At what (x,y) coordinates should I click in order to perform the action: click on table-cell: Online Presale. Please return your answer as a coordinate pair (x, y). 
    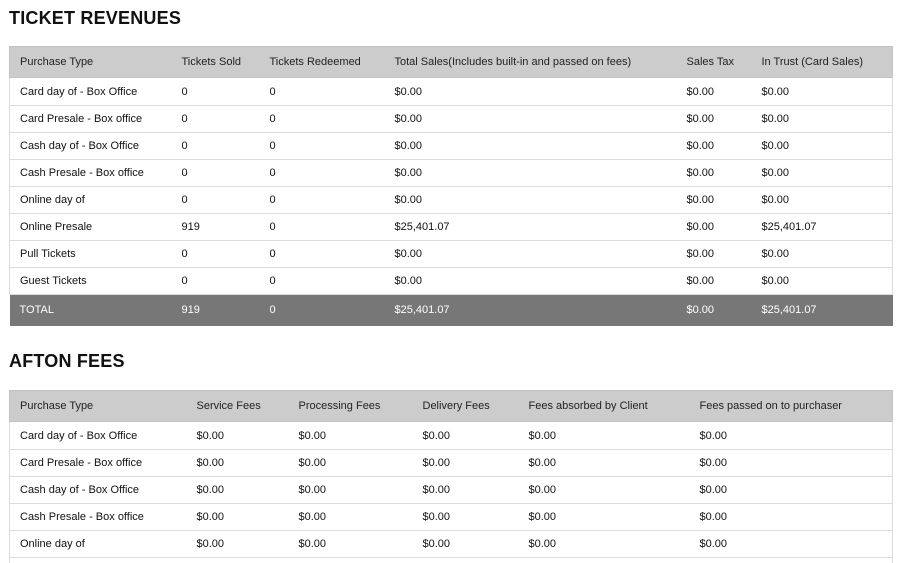
    Looking at the image, I should click on (90, 227).